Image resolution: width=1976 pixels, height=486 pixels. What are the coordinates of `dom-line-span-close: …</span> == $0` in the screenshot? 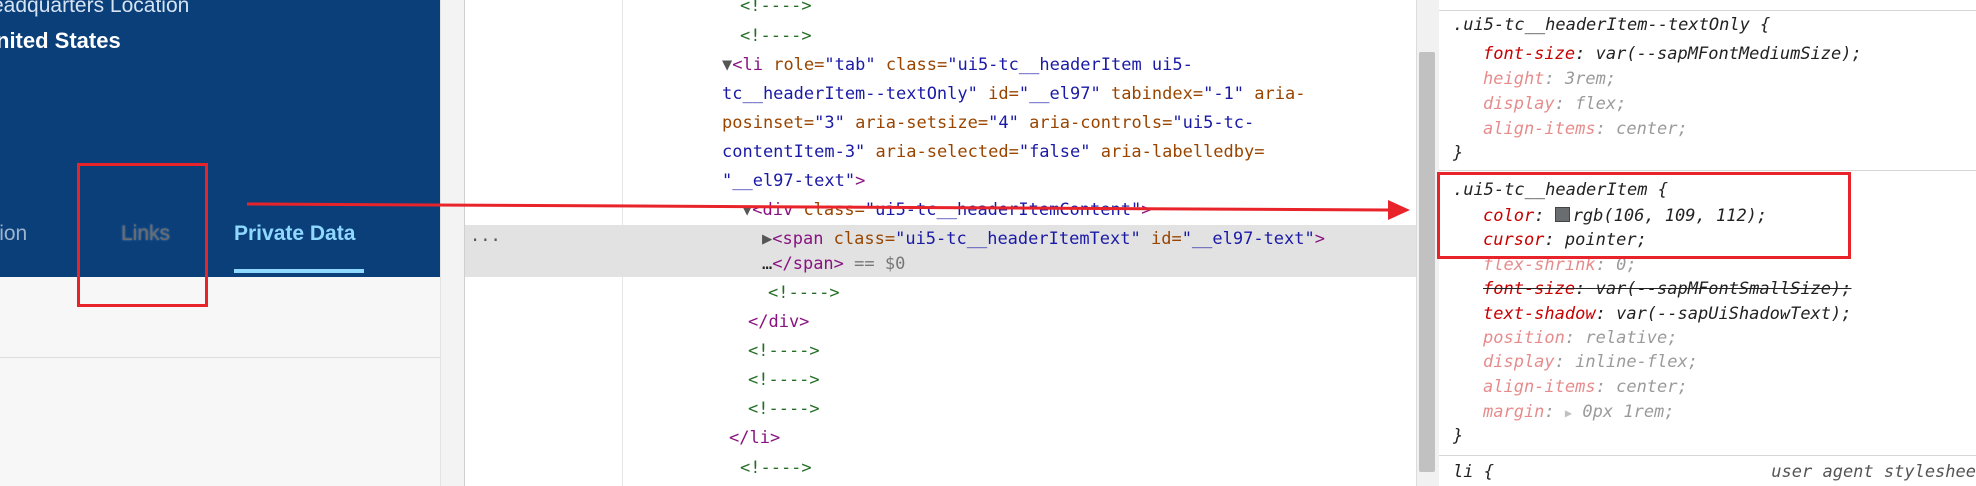 It's located at (833, 264).